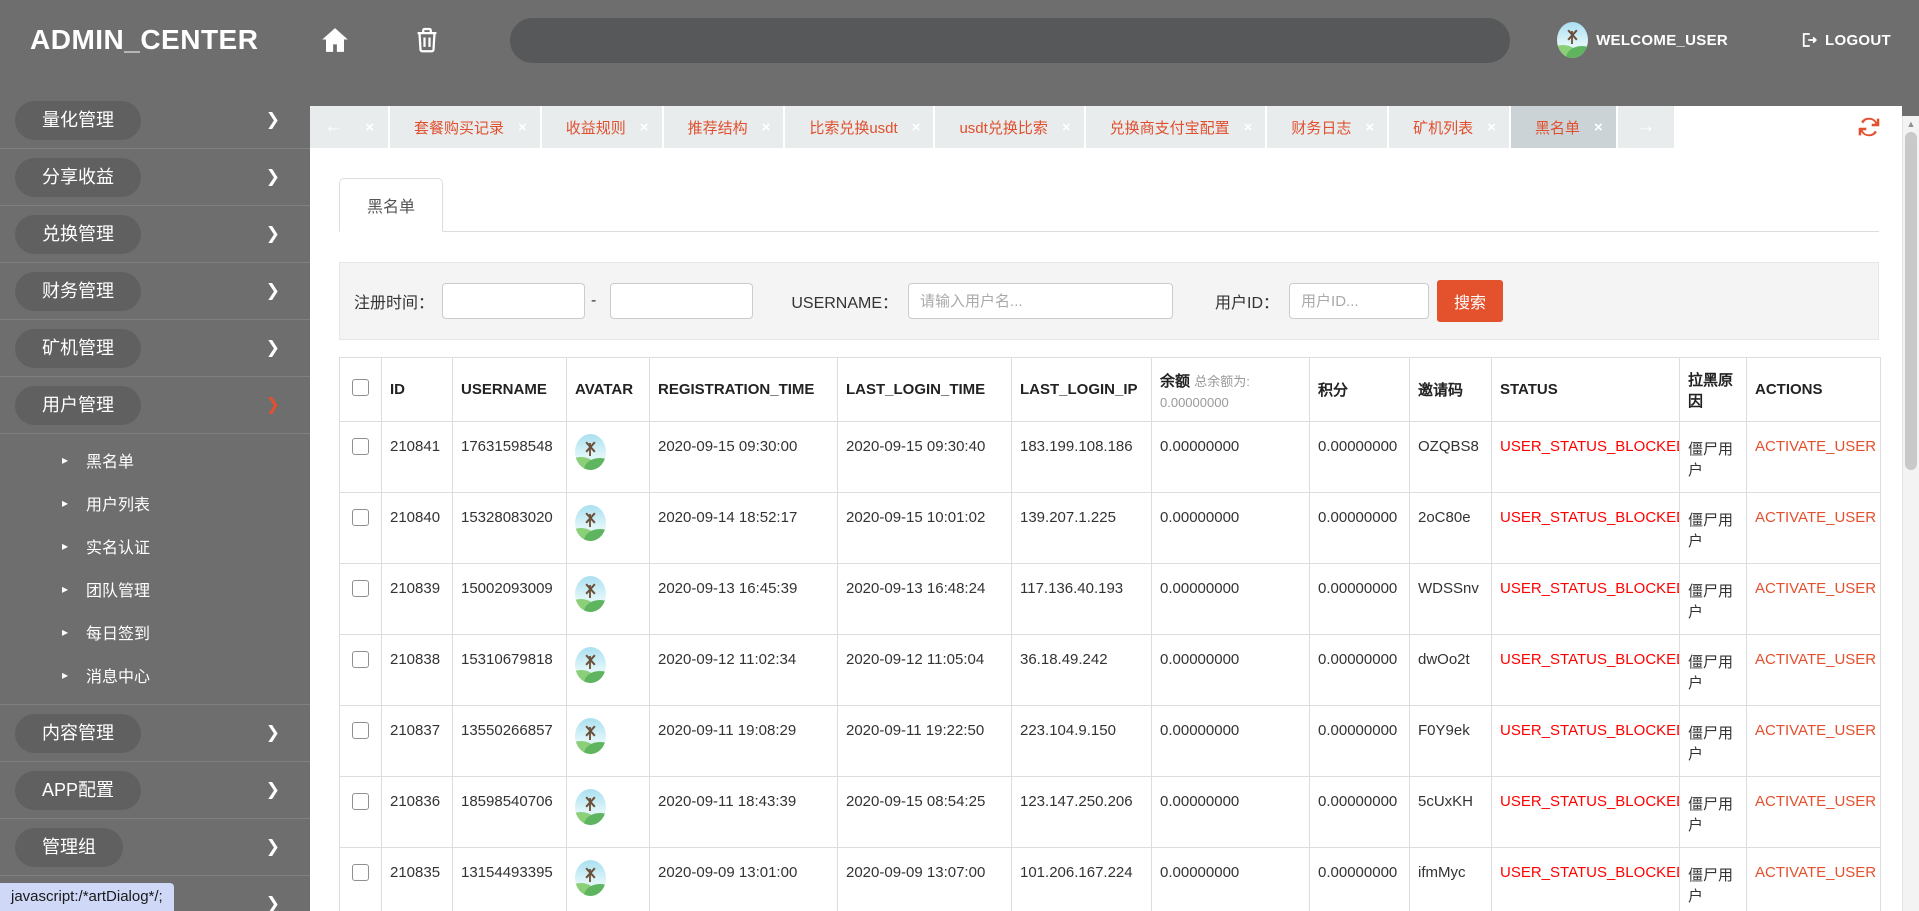 This screenshot has height=911, width=1919. What do you see at coordinates (1041, 301) in the screenshot?
I see `username-input` at bounding box center [1041, 301].